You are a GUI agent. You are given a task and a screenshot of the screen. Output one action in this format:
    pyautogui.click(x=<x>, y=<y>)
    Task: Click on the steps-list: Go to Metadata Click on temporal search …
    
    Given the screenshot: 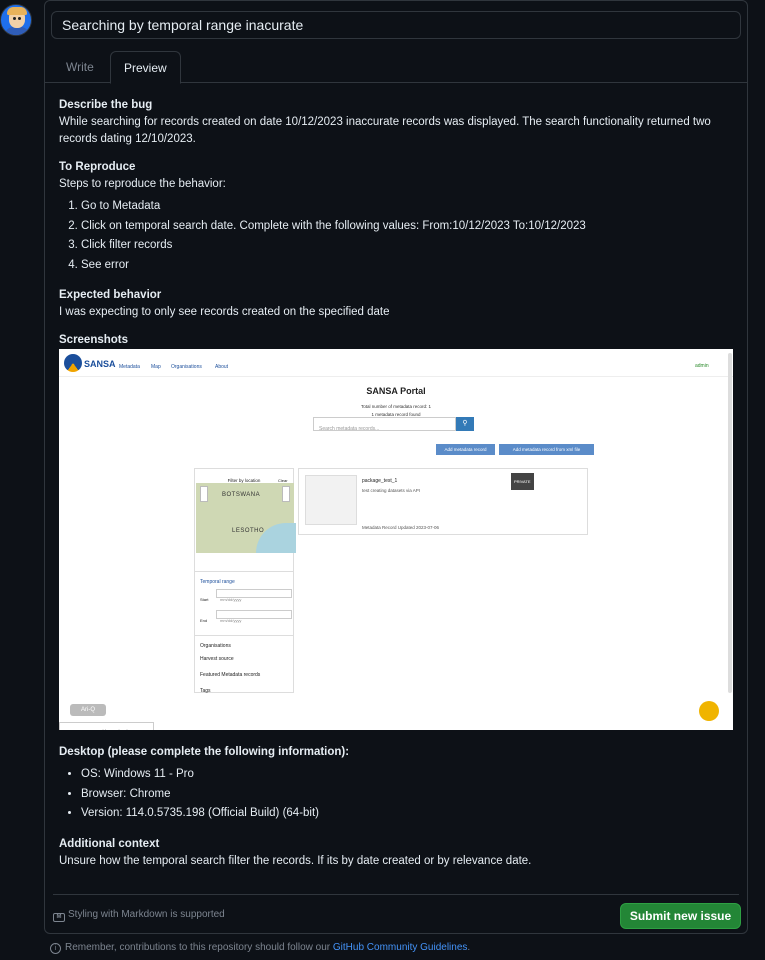 What is the action you would take?
    pyautogui.click(x=408, y=236)
    